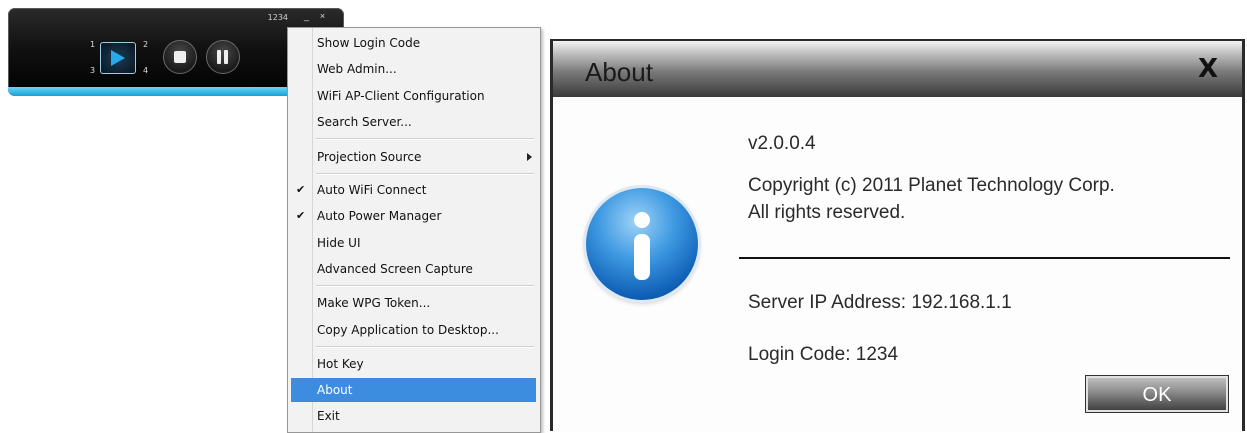 The image size is (1247, 433). What do you see at coordinates (340, 364) in the screenshot?
I see `menu-item-label: Hot Key` at bounding box center [340, 364].